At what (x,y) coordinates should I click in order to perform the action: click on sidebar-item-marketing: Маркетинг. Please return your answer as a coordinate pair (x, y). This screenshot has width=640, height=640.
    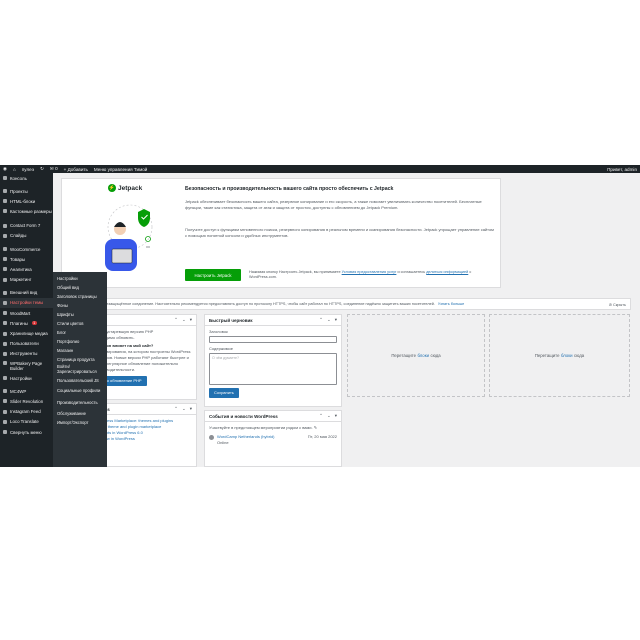
    Looking at the image, I should click on (26, 280).